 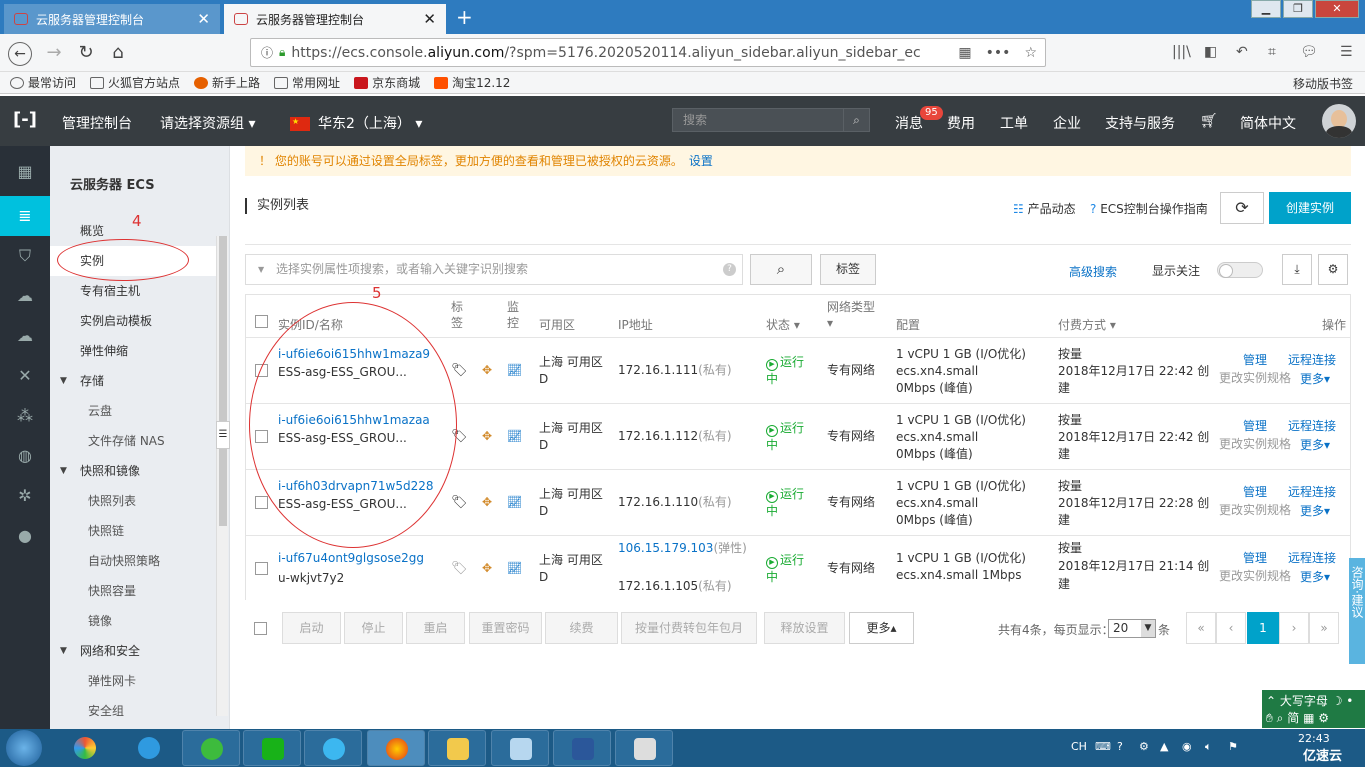 I want to click on minimize-icon: ▁, so click(x=1266, y=9).